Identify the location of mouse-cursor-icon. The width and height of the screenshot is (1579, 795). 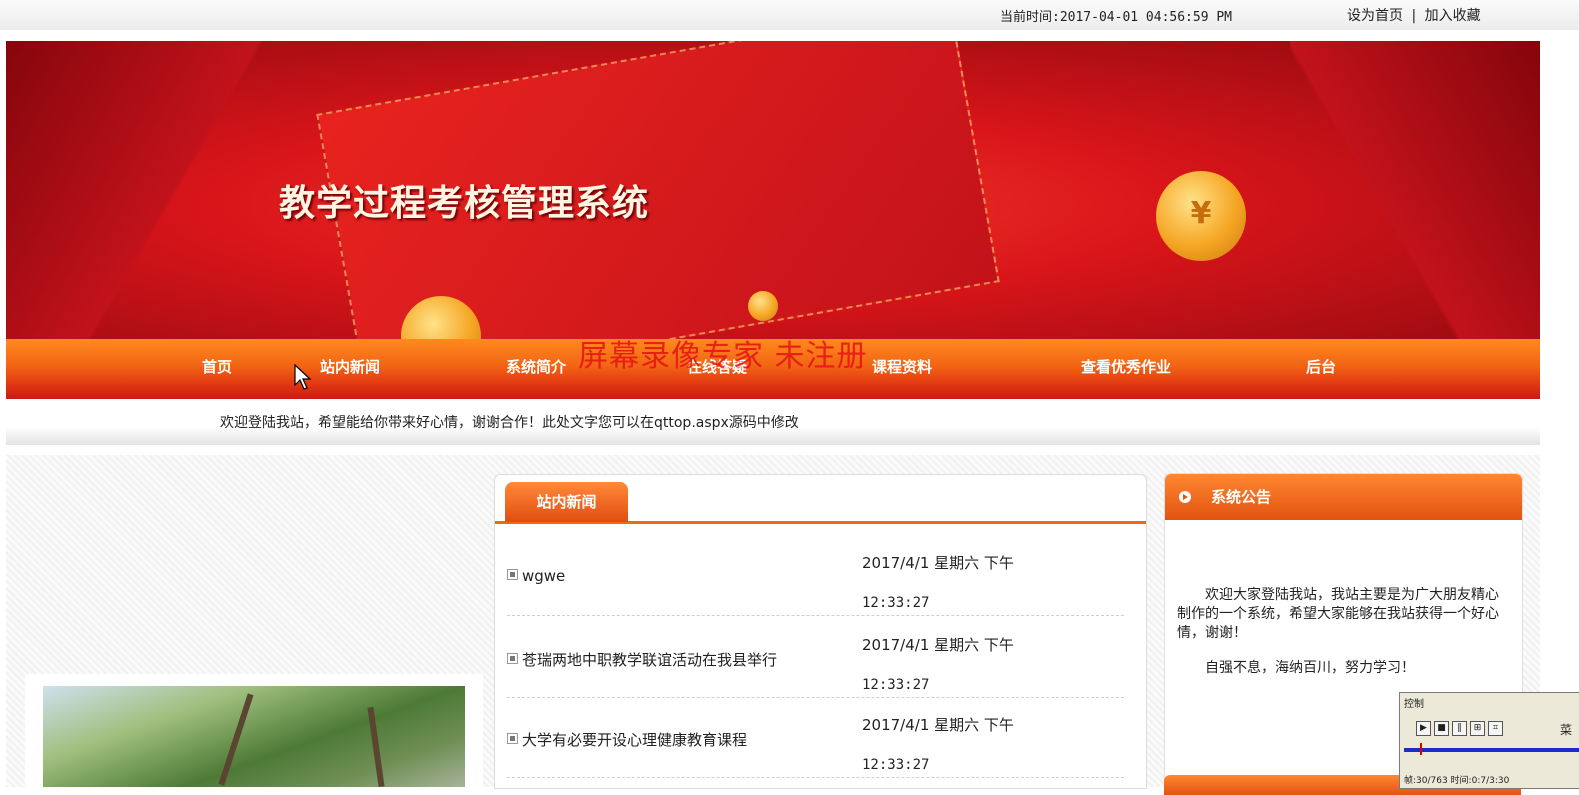
(303, 377).